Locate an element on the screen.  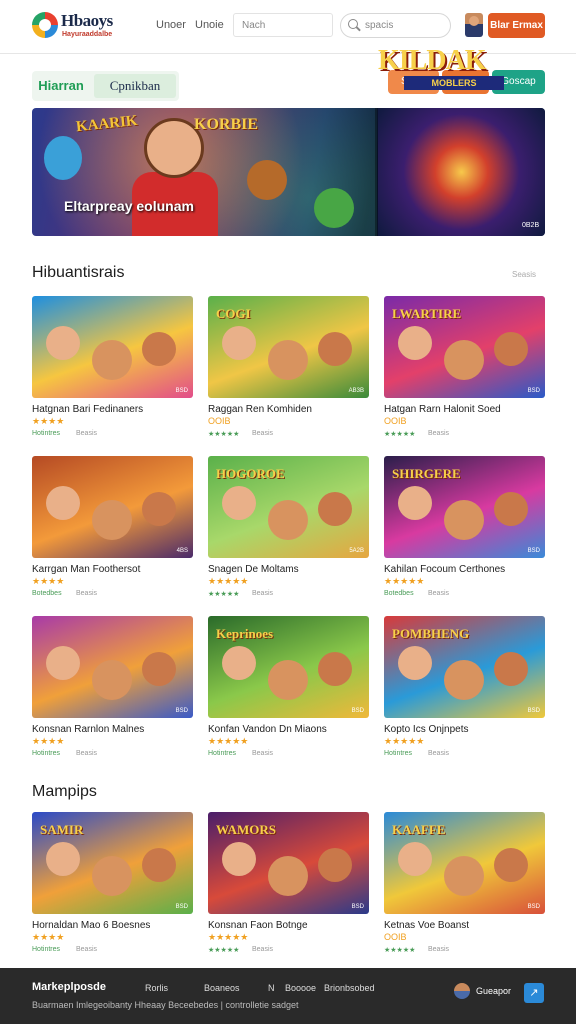
tab-other: Cpnikban is located at coordinates (135, 86).